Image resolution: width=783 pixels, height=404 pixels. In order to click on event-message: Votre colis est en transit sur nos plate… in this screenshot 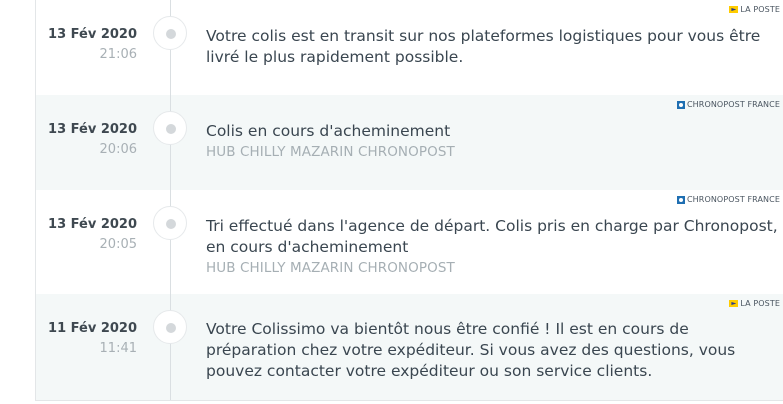, I will do `click(483, 46)`.